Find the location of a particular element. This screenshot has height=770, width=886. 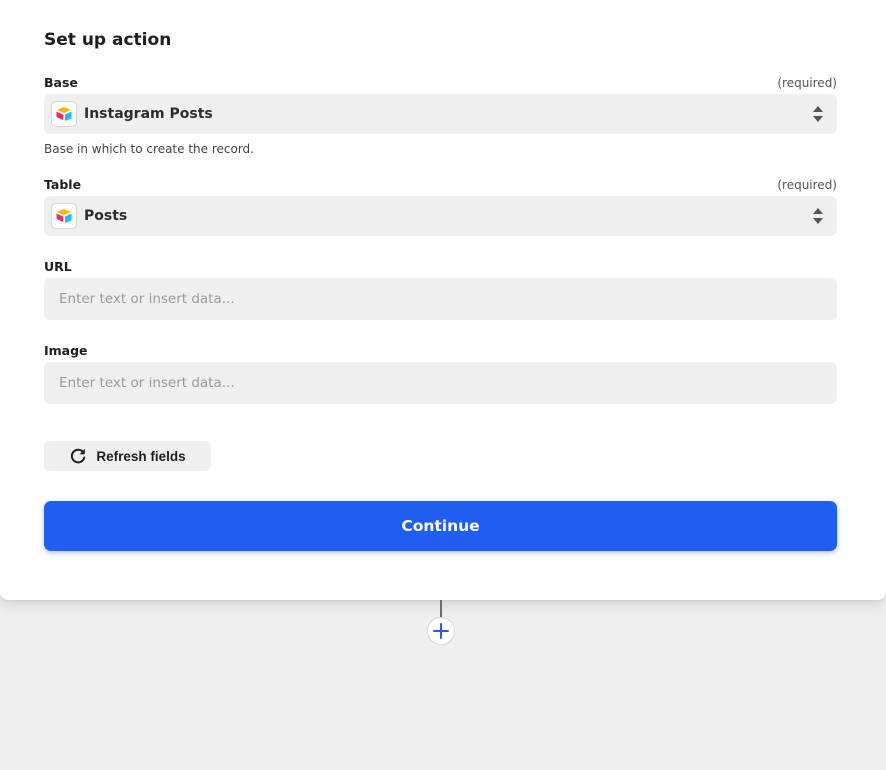

table-select-value: Posts is located at coordinates (106, 216).